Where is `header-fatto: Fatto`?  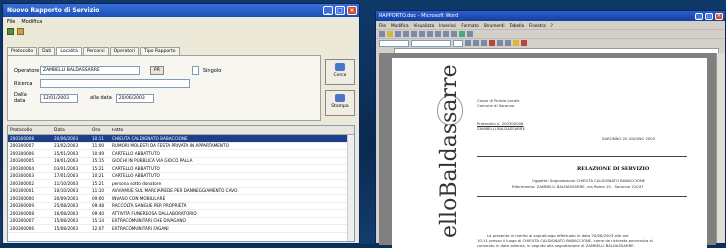
header-fatto: Fatto is located at coordinates (233, 130).